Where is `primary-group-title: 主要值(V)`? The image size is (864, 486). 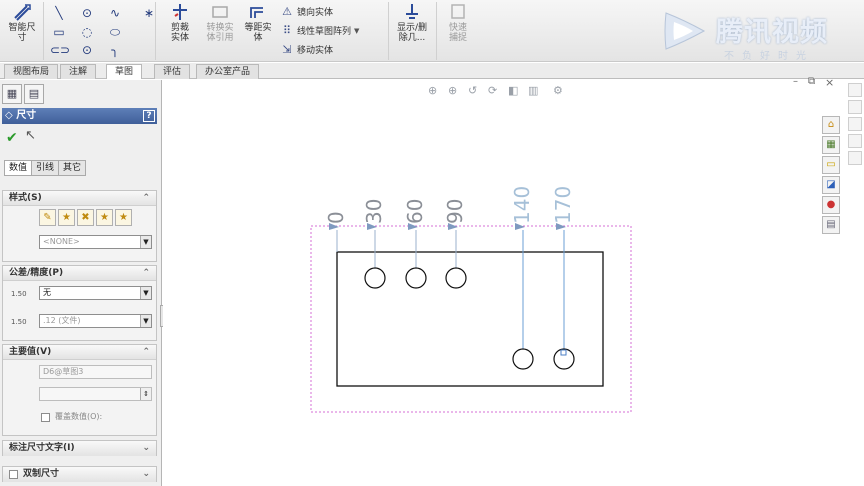 primary-group-title: 主要值(V) is located at coordinates (30, 352).